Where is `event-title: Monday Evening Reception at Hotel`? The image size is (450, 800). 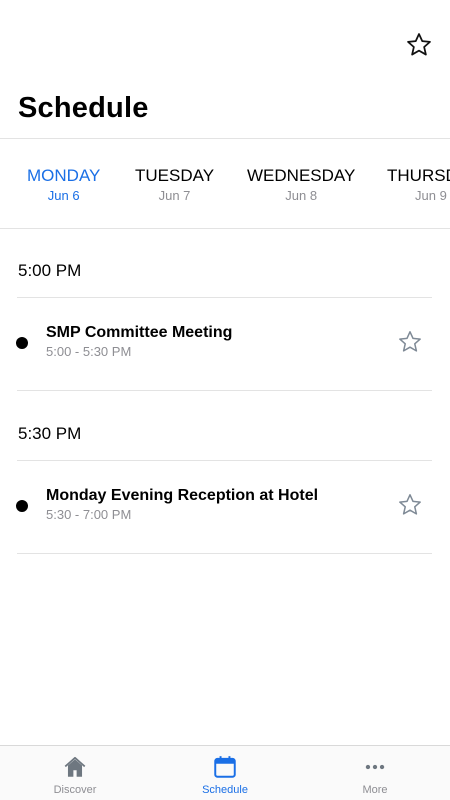
event-title: Monday Evening Reception at Hotel is located at coordinates (182, 495).